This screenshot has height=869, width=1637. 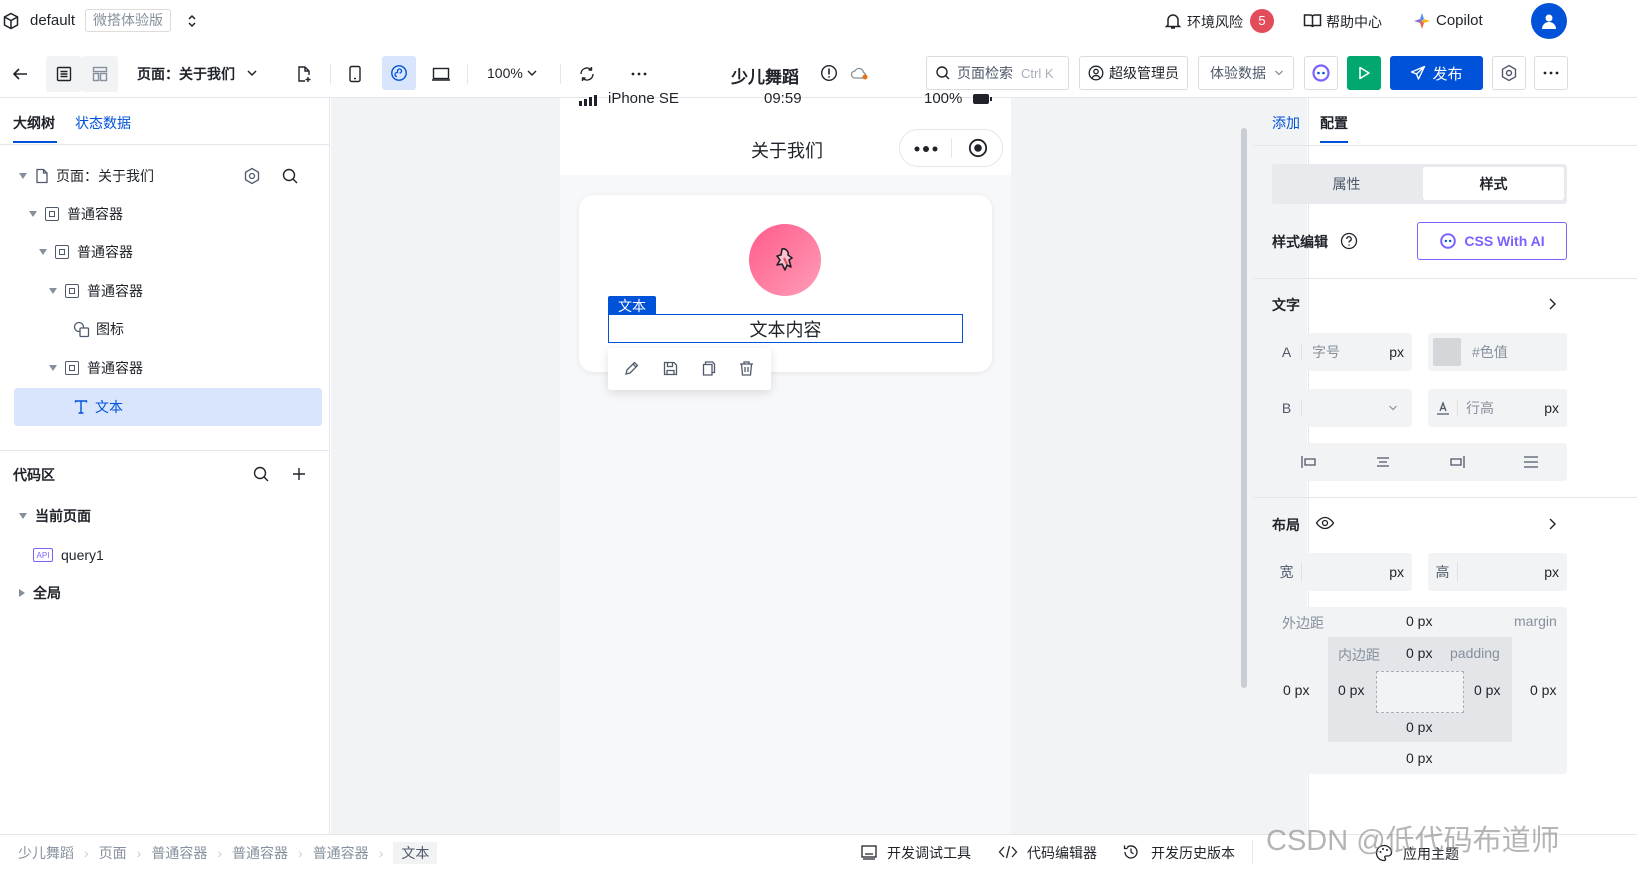 I want to click on more-menu-button, so click(x=1551, y=73).